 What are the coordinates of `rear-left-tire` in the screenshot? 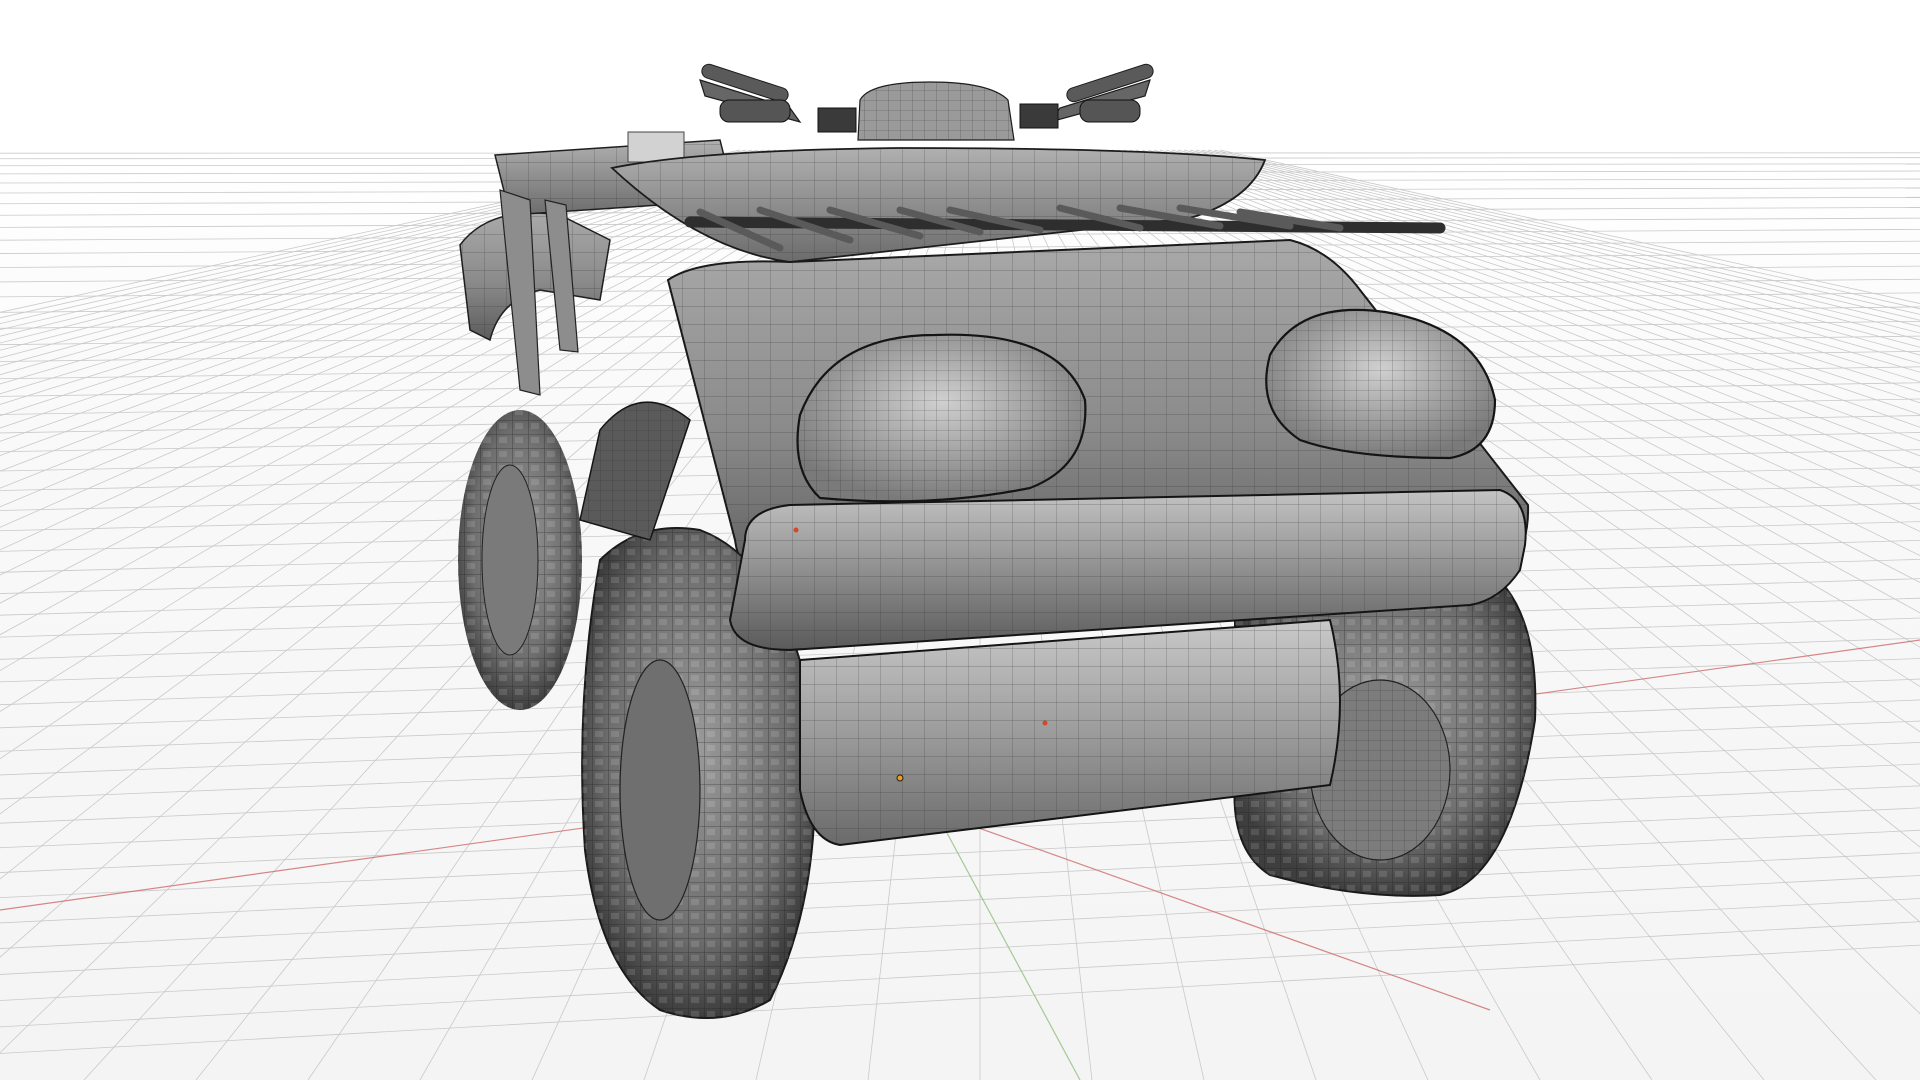 It's located at (520, 560).